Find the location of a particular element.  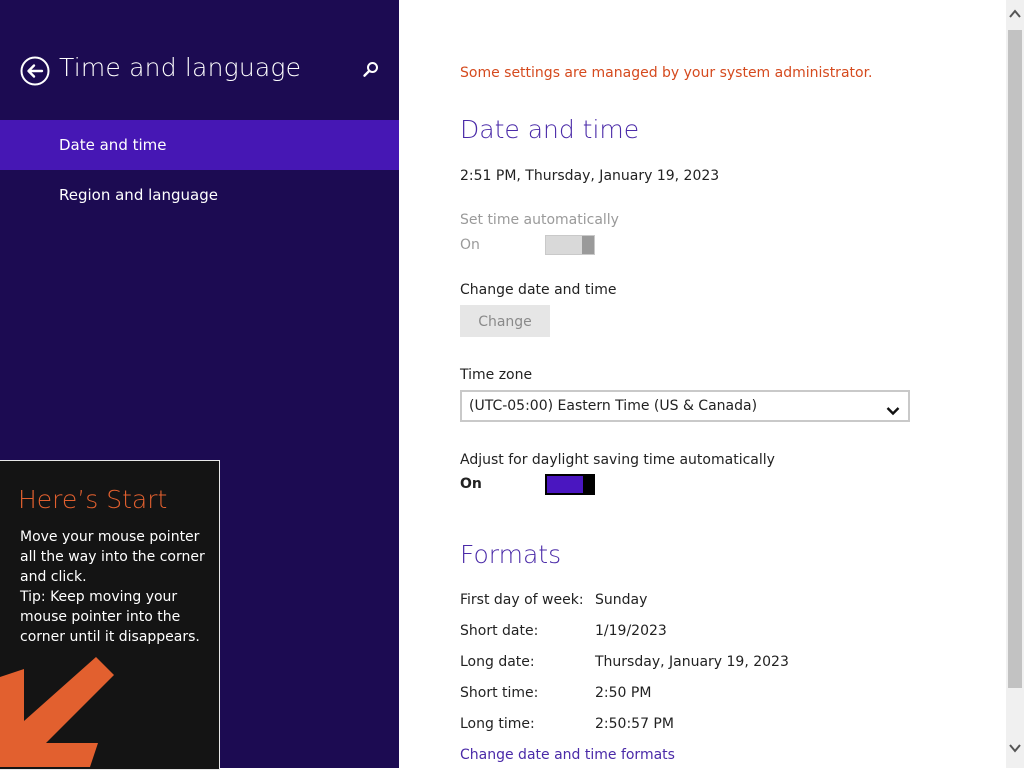

format-key: Short time: is located at coordinates (499, 693).